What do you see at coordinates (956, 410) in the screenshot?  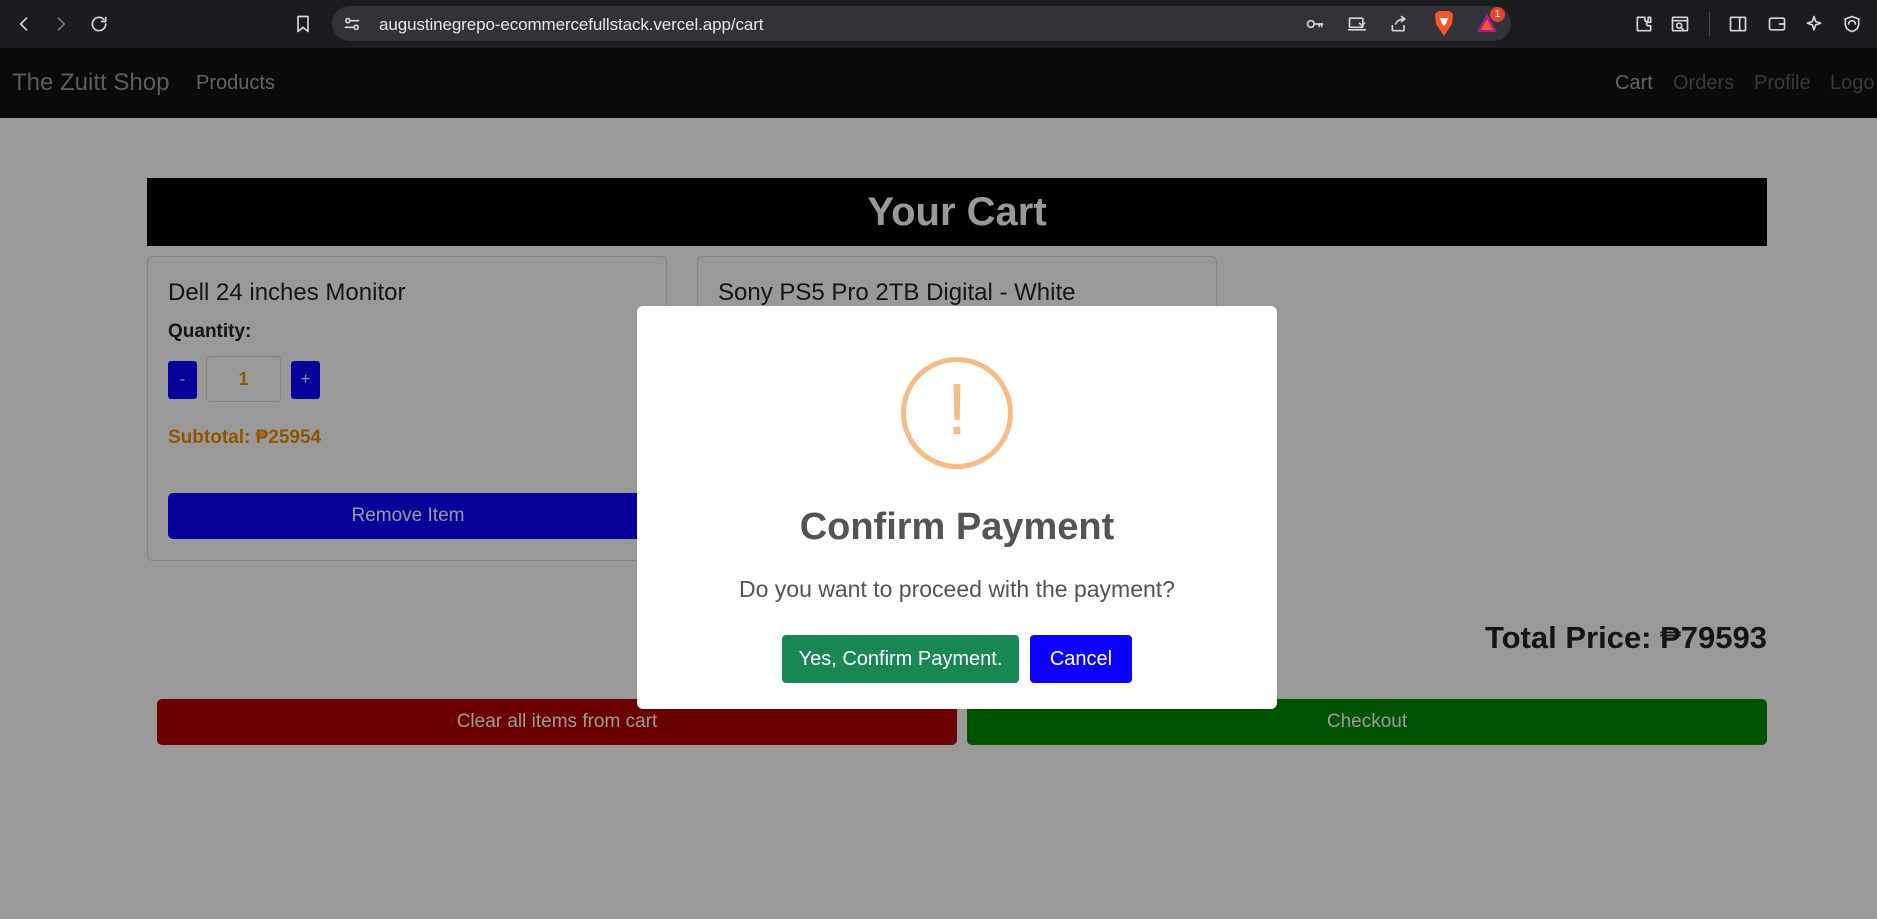 I see `warning-mark: !` at bounding box center [956, 410].